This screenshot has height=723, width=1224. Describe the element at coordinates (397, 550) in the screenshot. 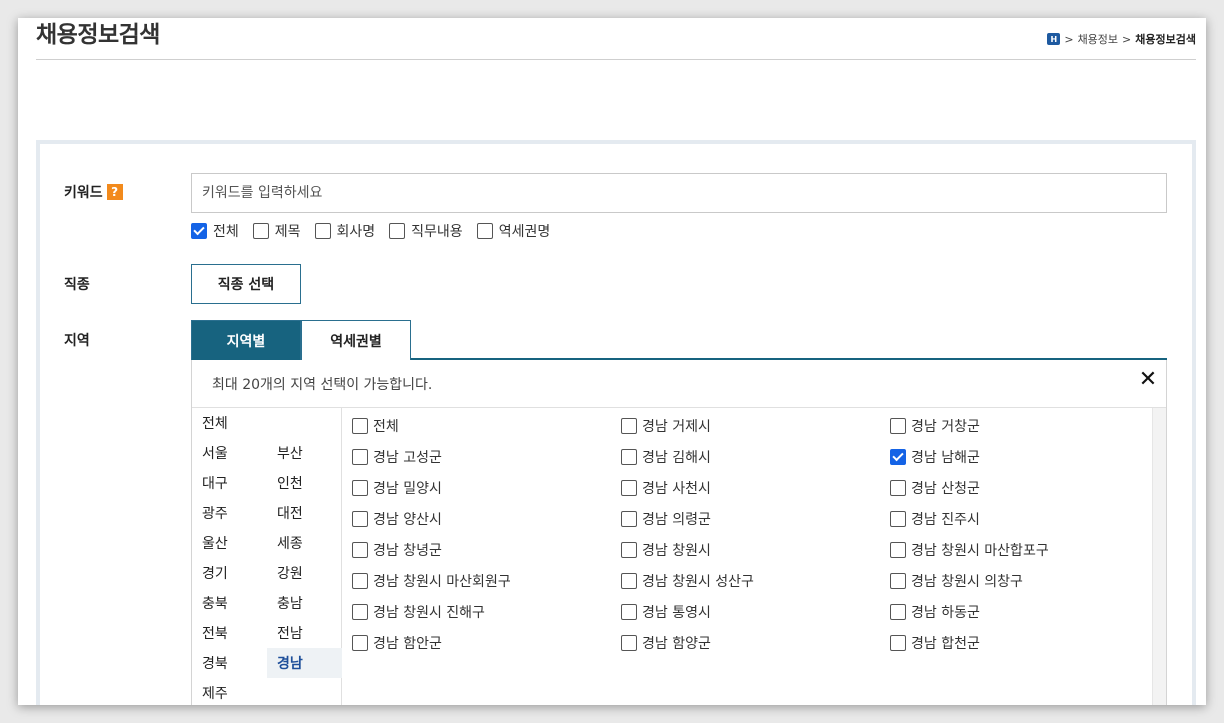

I see `district-option: 경남 창녕군` at that location.